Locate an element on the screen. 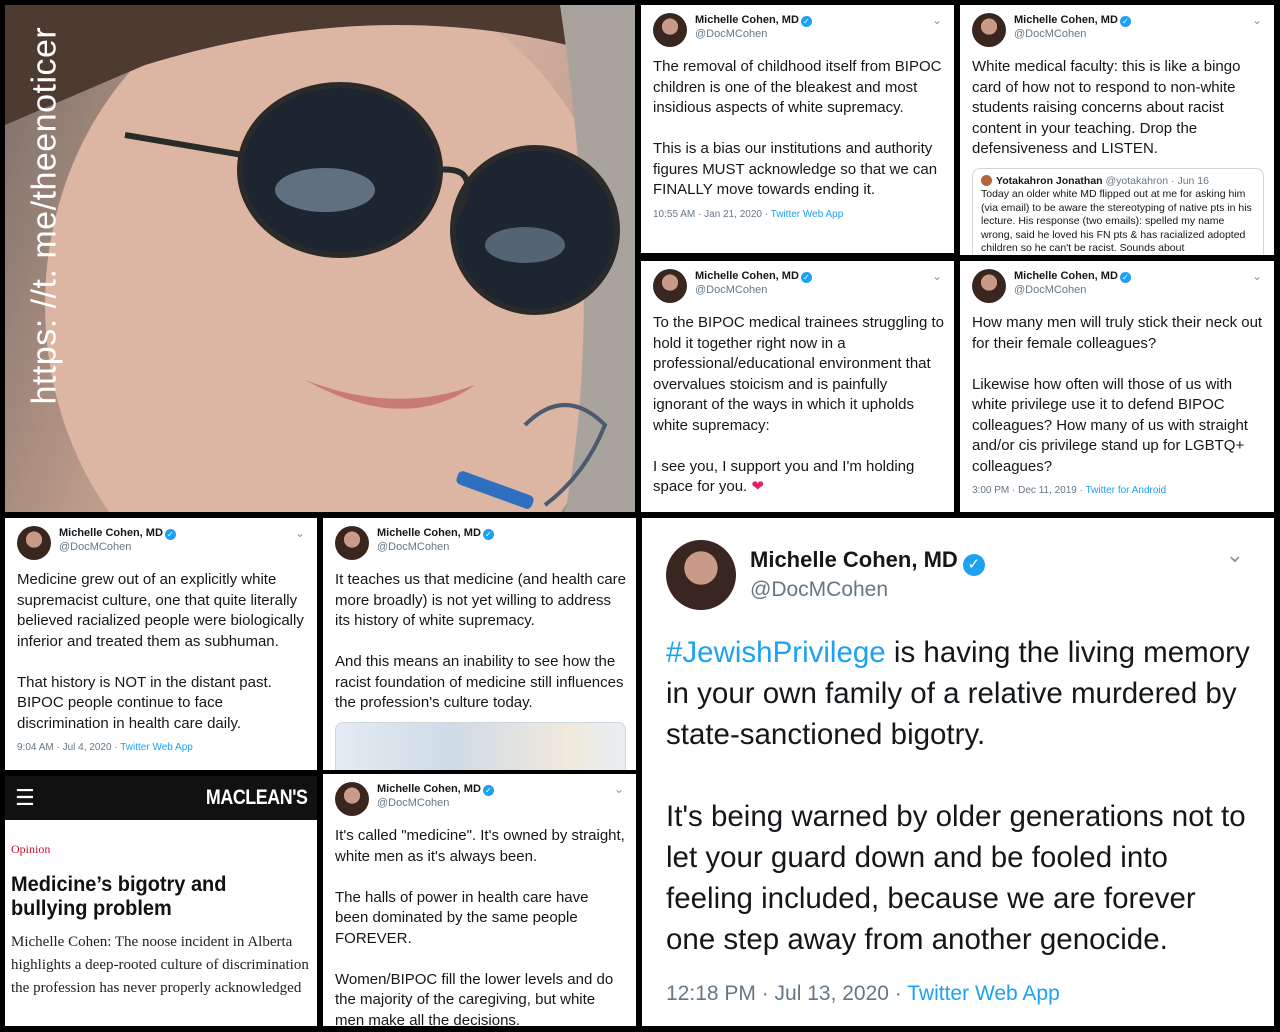 The image size is (1280, 1032). quoted-author-name: Yotakahron Jonathan is located at coordinates (1049, 180).